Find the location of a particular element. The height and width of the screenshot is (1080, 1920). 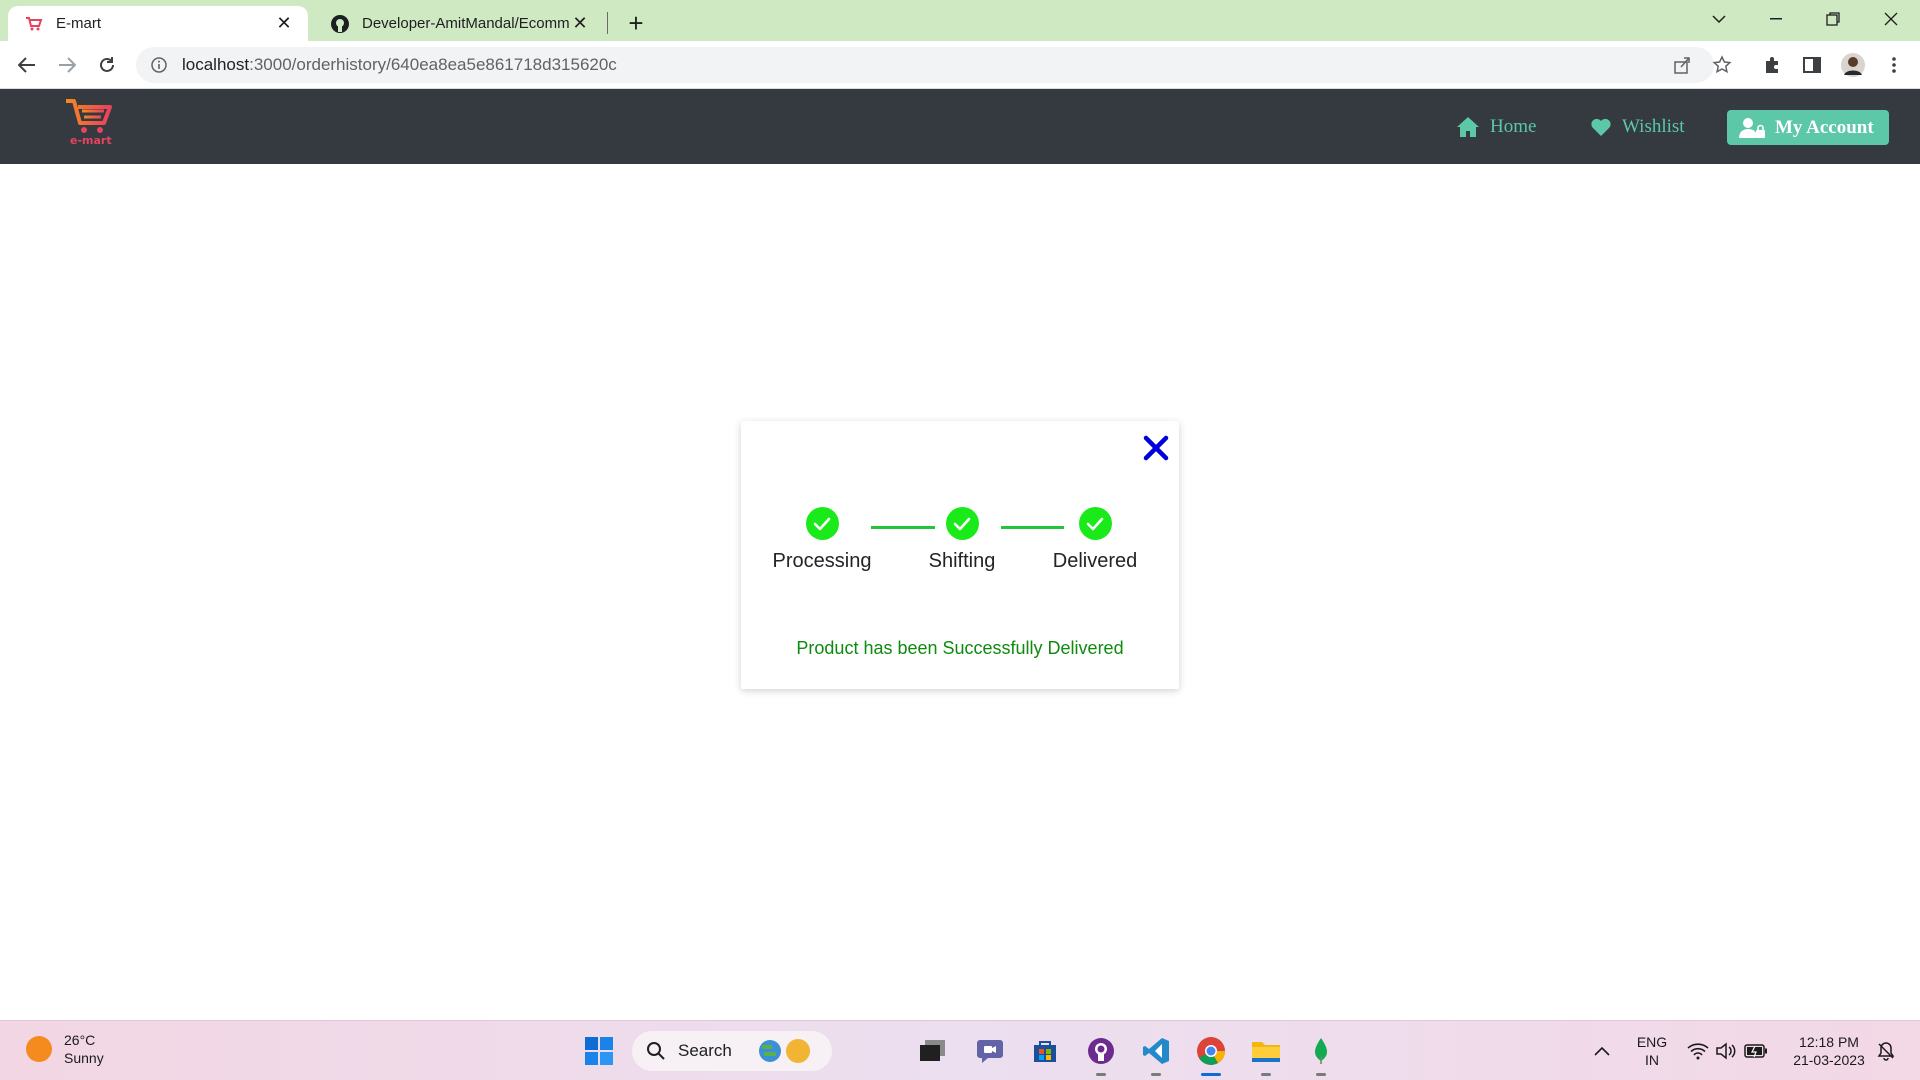

tab-github: Developer-AmitMandal/Ecomme ✕ is located at coordinates (459, 23).